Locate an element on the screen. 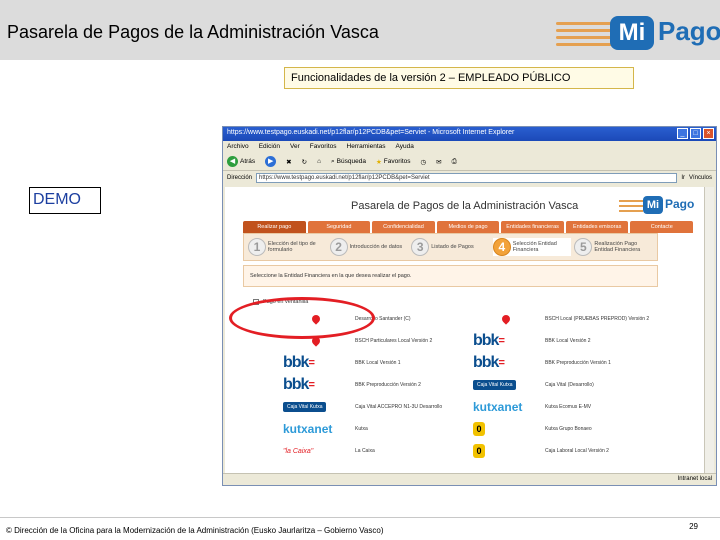  santander-logo is located at coordinates (506, 319).